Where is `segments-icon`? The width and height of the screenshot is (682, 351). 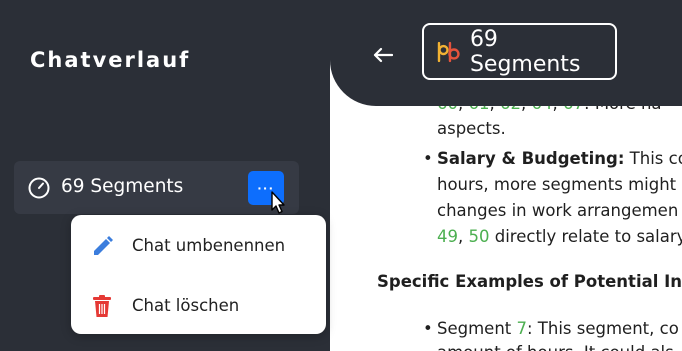 segments-icon is located at coordinates (448, 51).